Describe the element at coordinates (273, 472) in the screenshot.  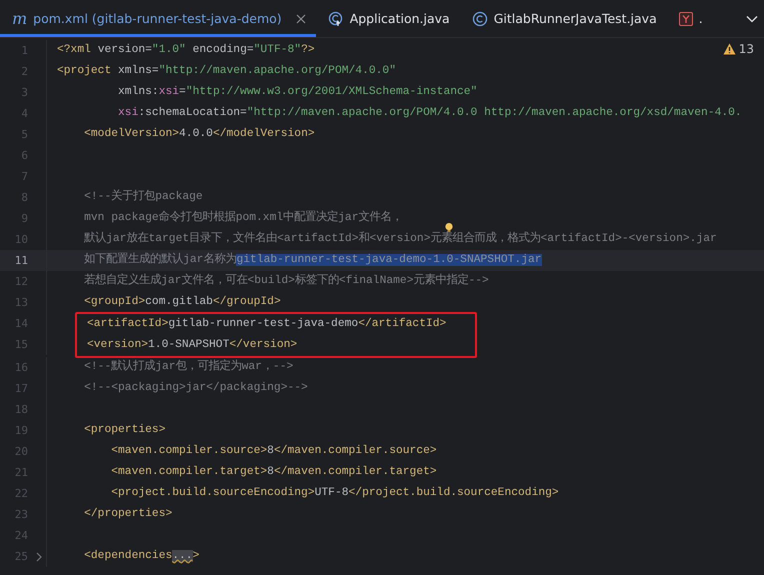
I see `code-line: <maven.compiler.target>8</maven.compiler.target>` at that location.